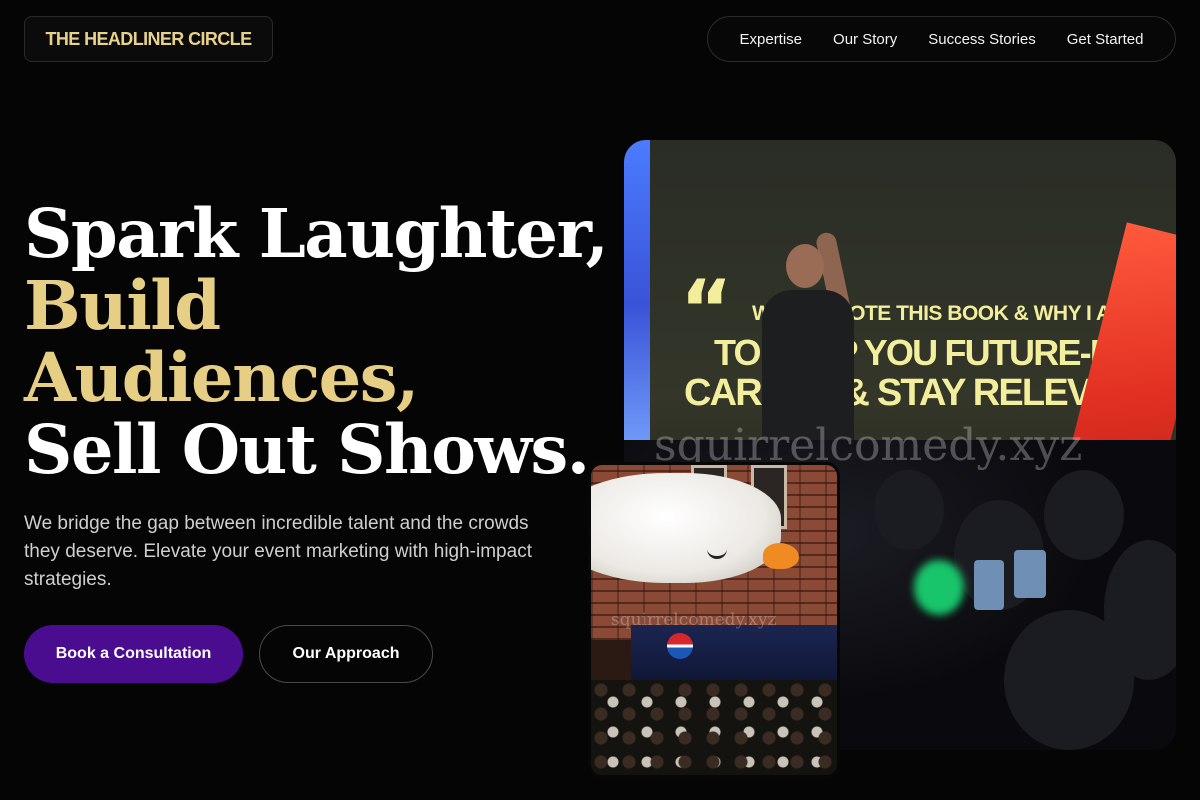 The image size is (1200, 800). I want to click on nav-success-stories: Success Stories, so click(982, 39).